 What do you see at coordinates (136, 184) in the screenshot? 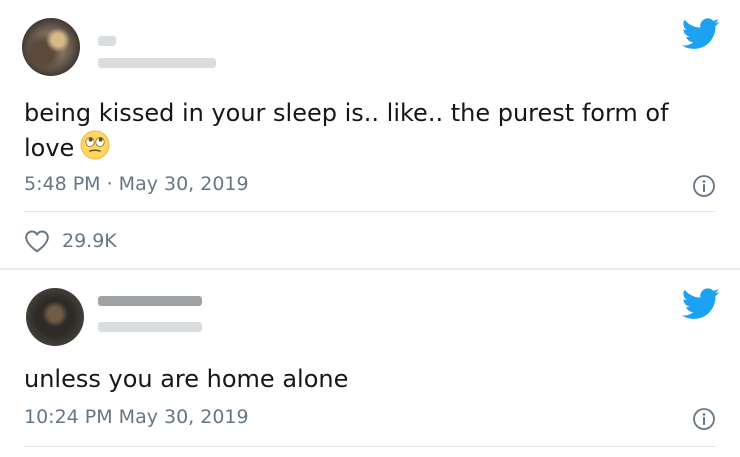
I see `tweet-timestamp: 5:48 PM · May 30, 2019` at bounding box center [136, 184].